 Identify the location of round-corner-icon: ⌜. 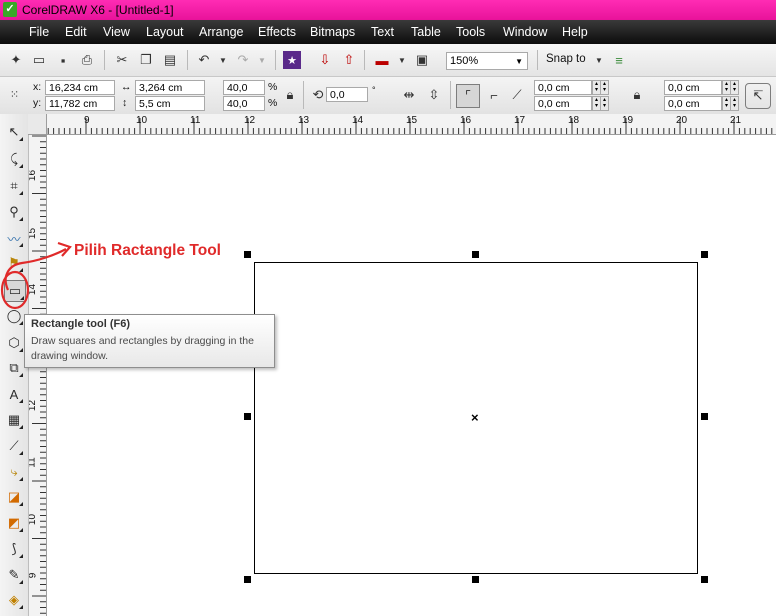
(468, 96).